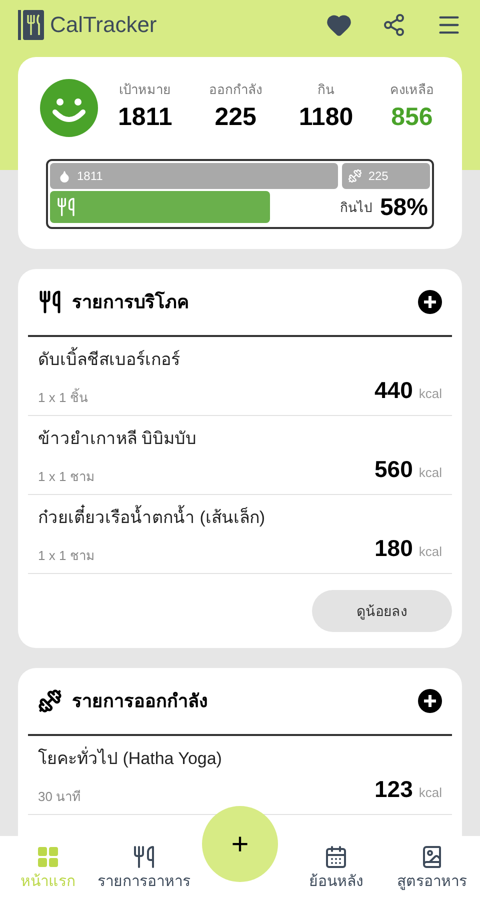 The image size is (480, 902). I want to click on stat-label: เป้าหมาย, so click(145, 89).